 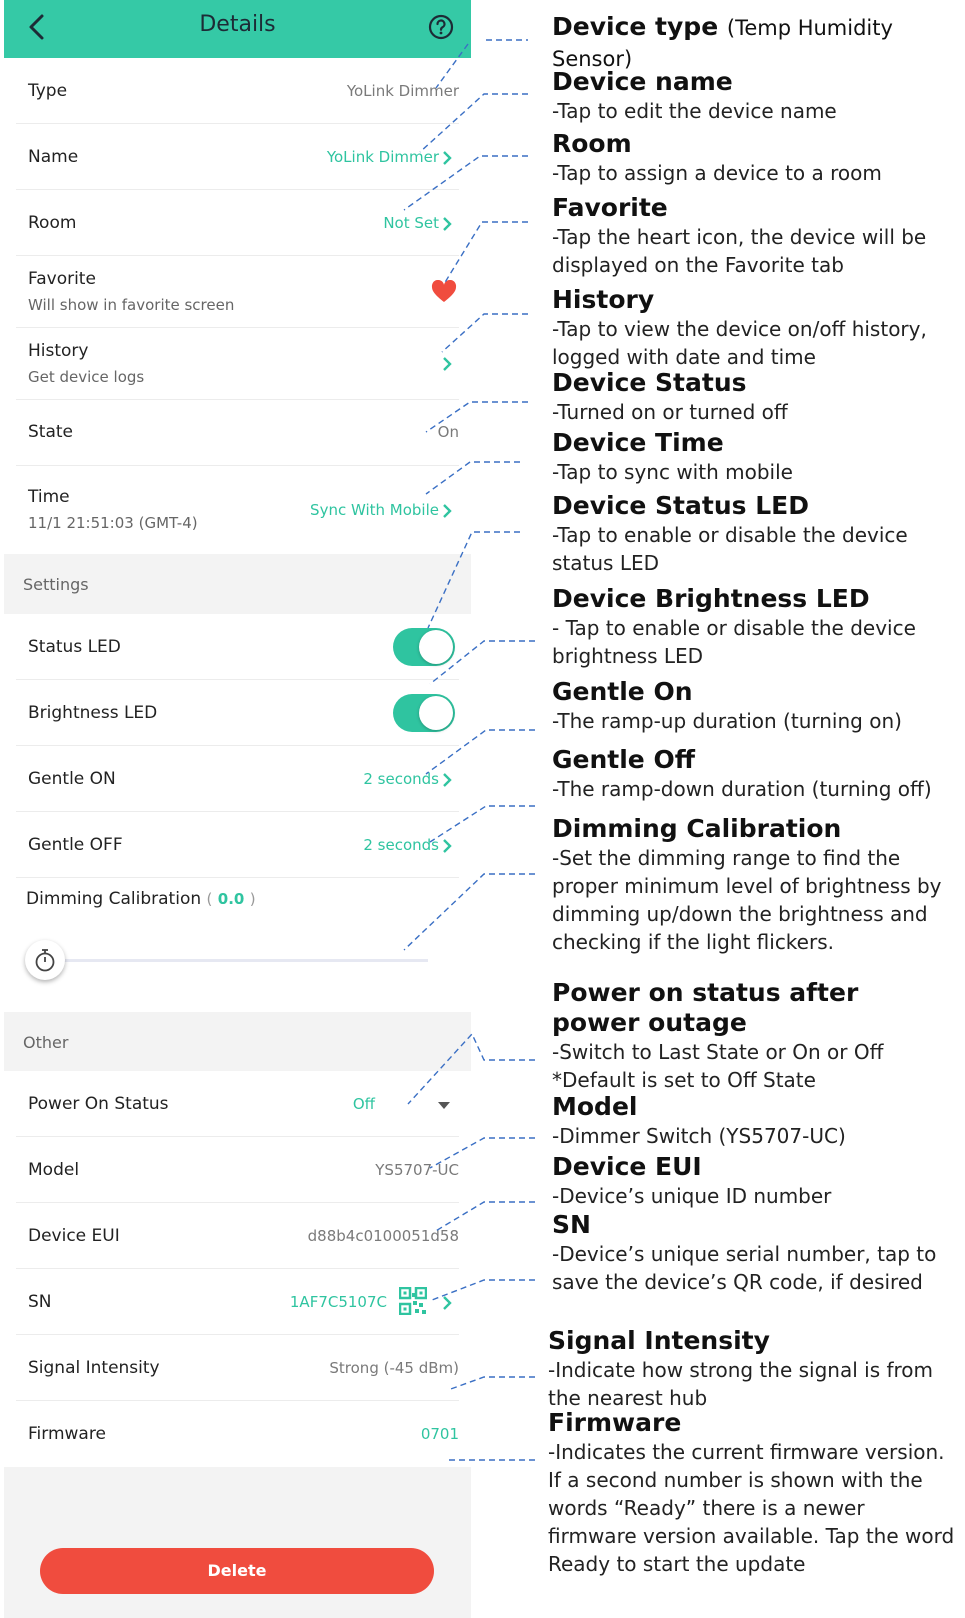 I want to click on status-led-label: Status LED, so click(x=74, y=647).